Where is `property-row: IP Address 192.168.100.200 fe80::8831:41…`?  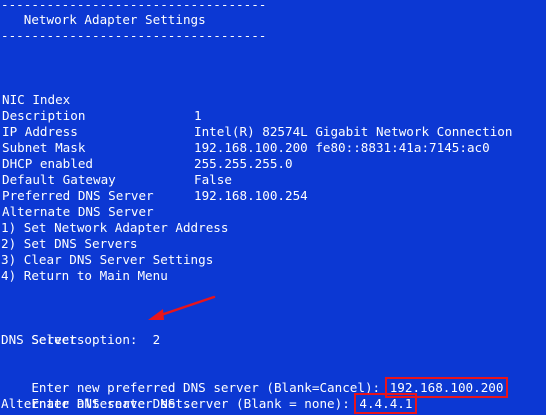 property-row: IP Address 192.168.100.200 fe80::8831:41… is located at coordinates (271, 131).